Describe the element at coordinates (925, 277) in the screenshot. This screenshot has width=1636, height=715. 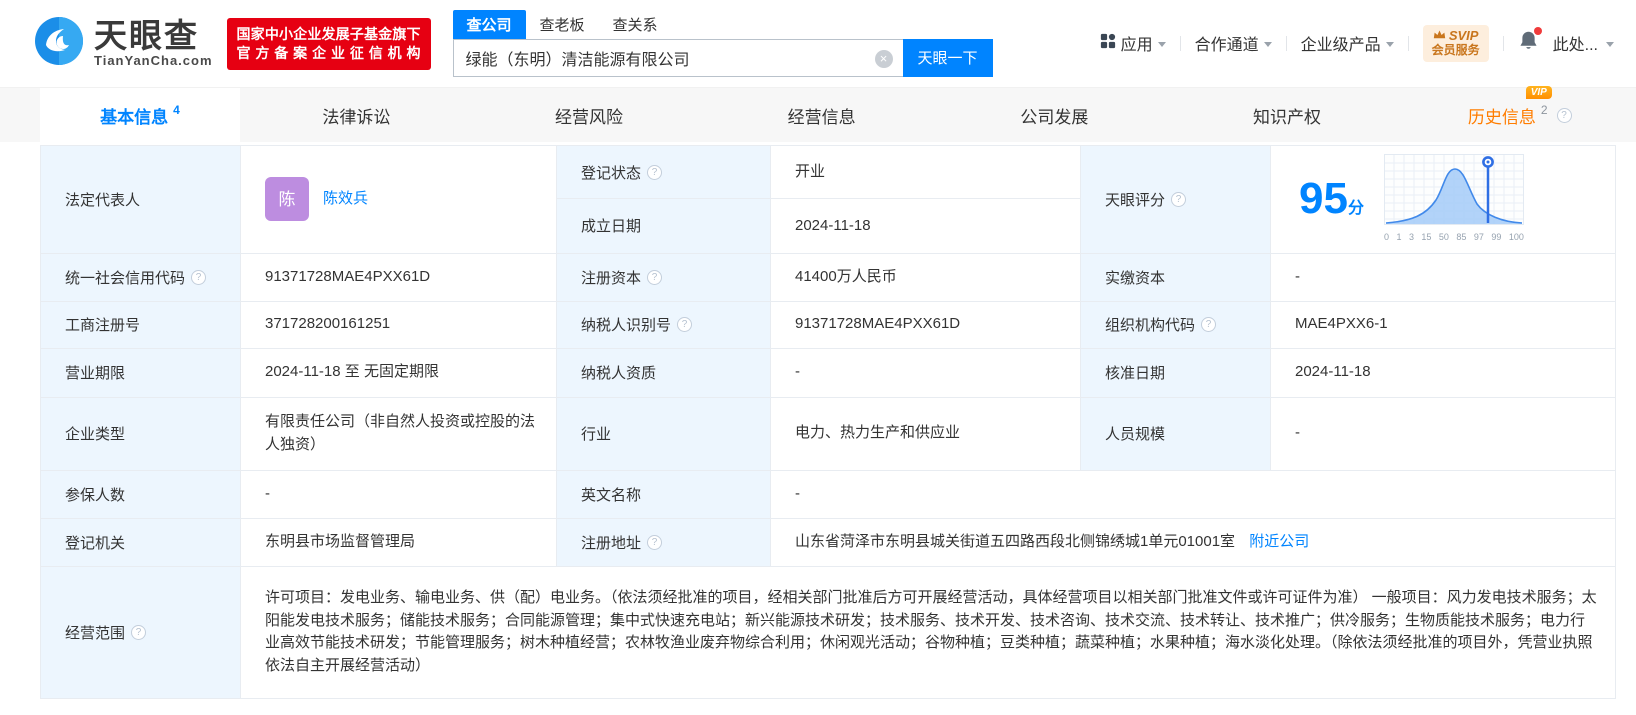
I see `field-value-reg-capital: 41400万人民币` at that location.